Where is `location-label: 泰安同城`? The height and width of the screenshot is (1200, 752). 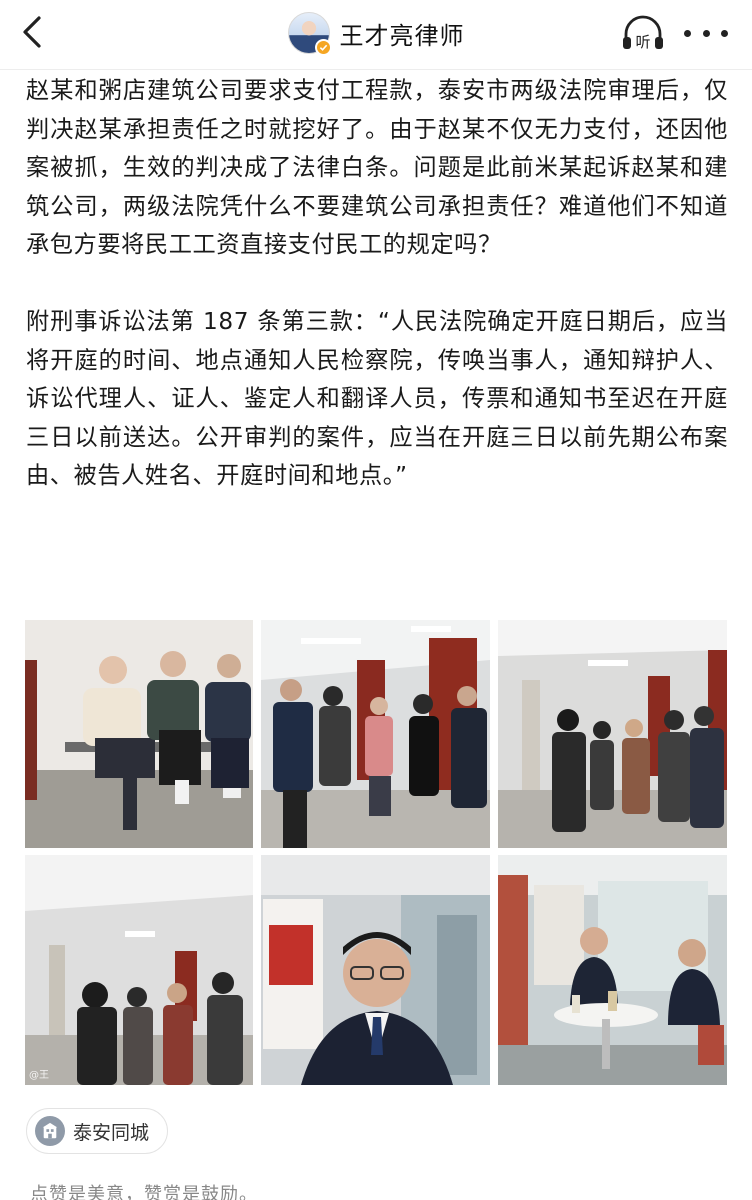
location-label: 泰安同城 is located at coordinates (111, 1132).